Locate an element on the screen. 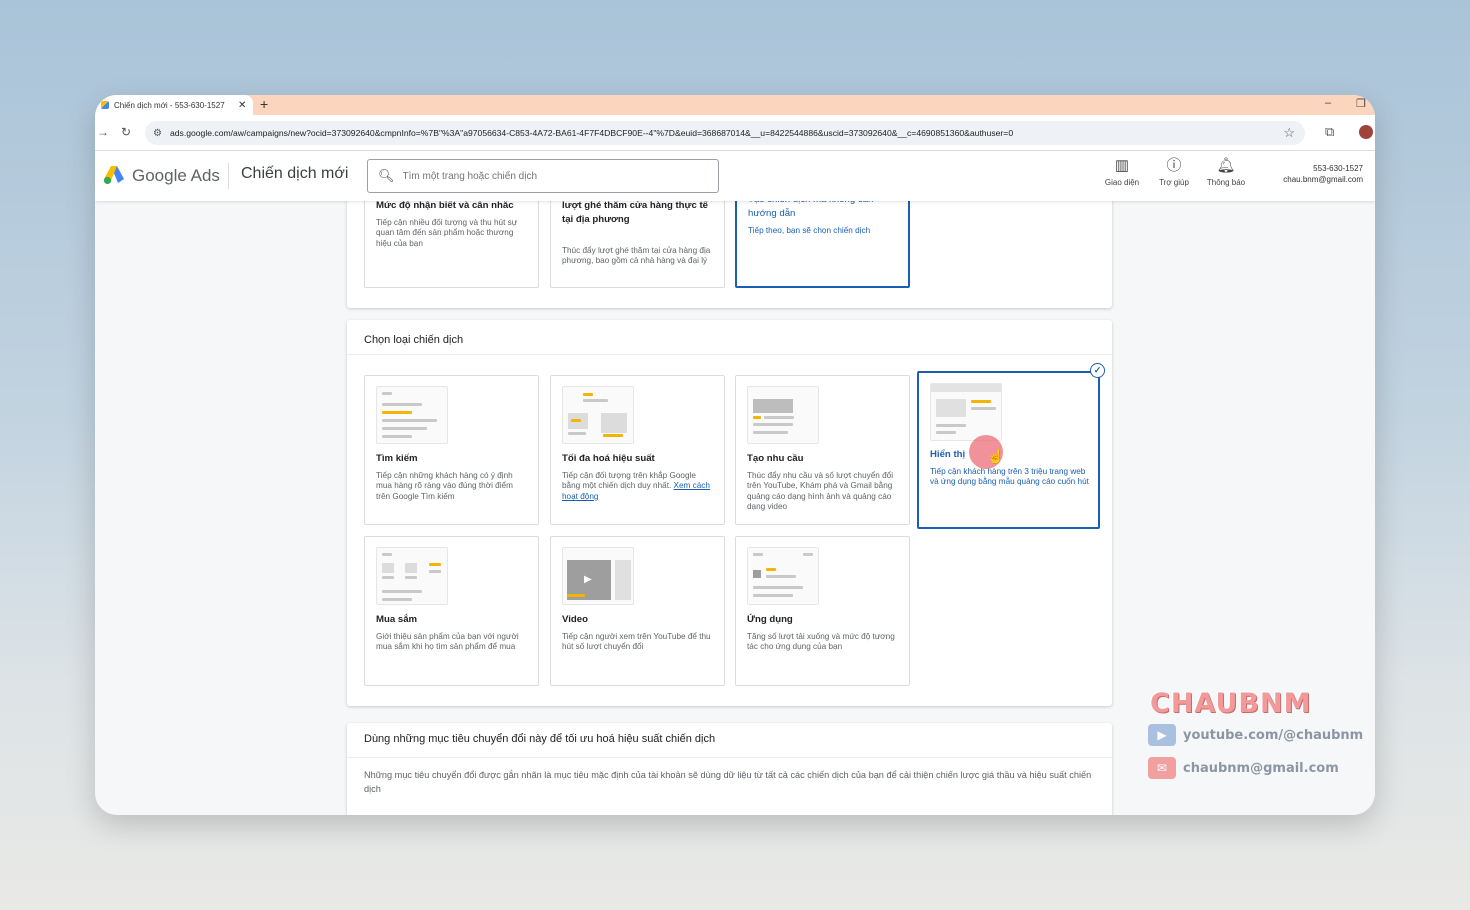 The height and width of the screenshot is (910, 1470). page-title: Chiến dịch mới is located at coordinates (295, 173).